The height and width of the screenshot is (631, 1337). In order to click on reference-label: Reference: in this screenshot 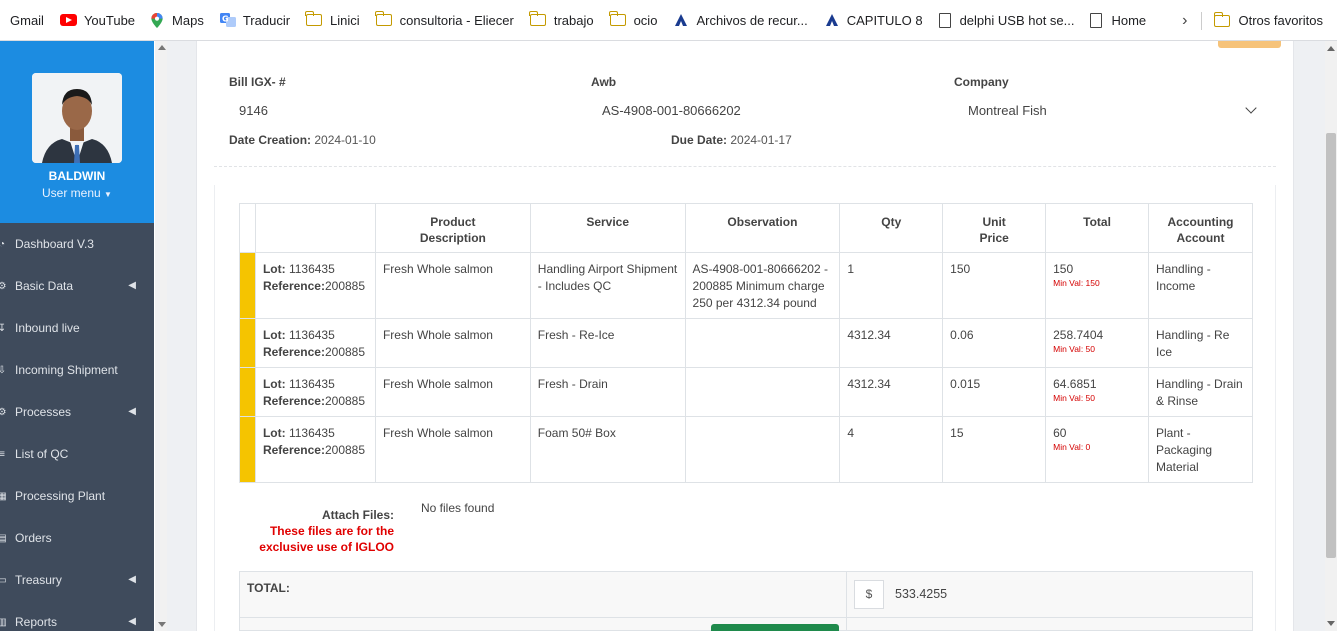, I will do `click(293, 401)`.